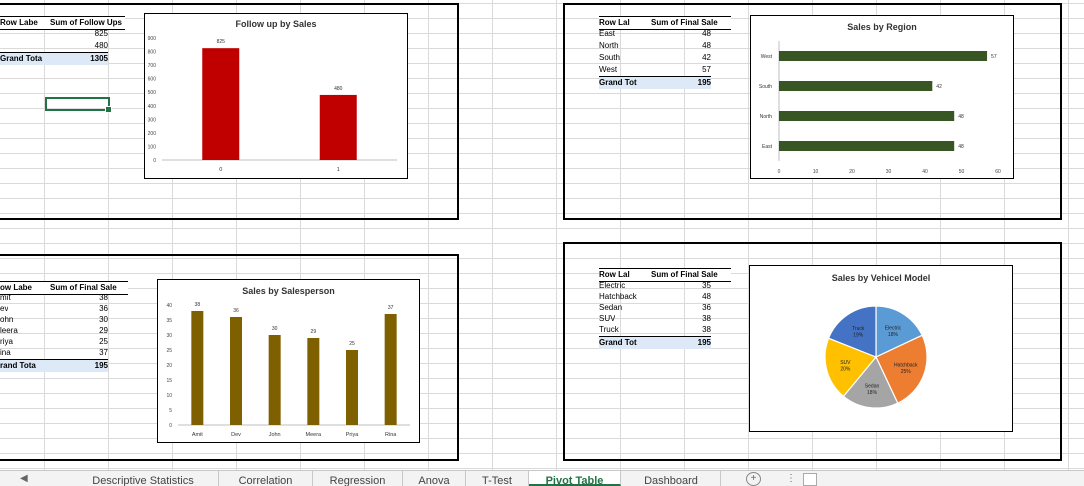  Describe the element at coordinates (858, 329) in the screenshot. I see `slice-label-category: Truck` at that location.